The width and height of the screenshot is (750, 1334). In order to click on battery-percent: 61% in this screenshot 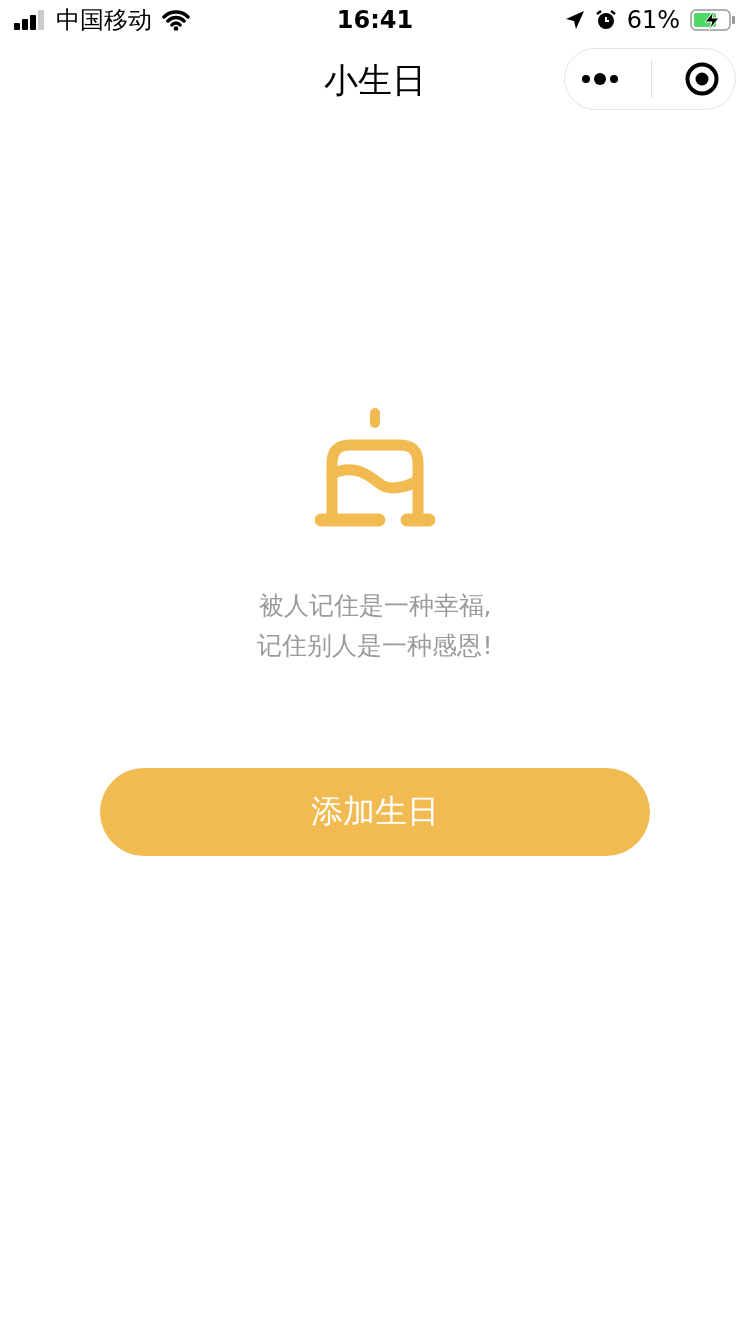, I will do `click(653, 20)`.